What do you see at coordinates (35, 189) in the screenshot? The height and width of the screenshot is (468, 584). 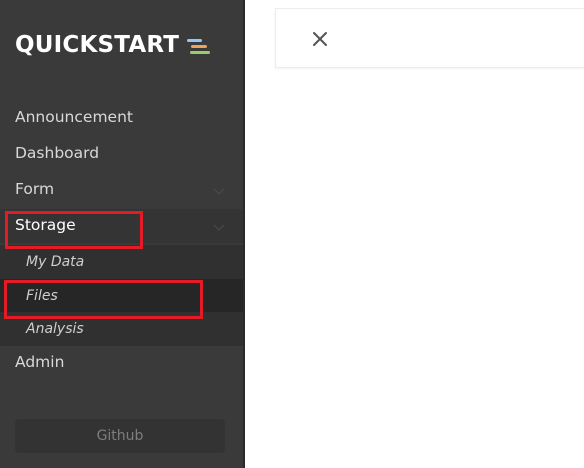 I see `sidebar-item-label: Form` at bounding box center [35, 189].